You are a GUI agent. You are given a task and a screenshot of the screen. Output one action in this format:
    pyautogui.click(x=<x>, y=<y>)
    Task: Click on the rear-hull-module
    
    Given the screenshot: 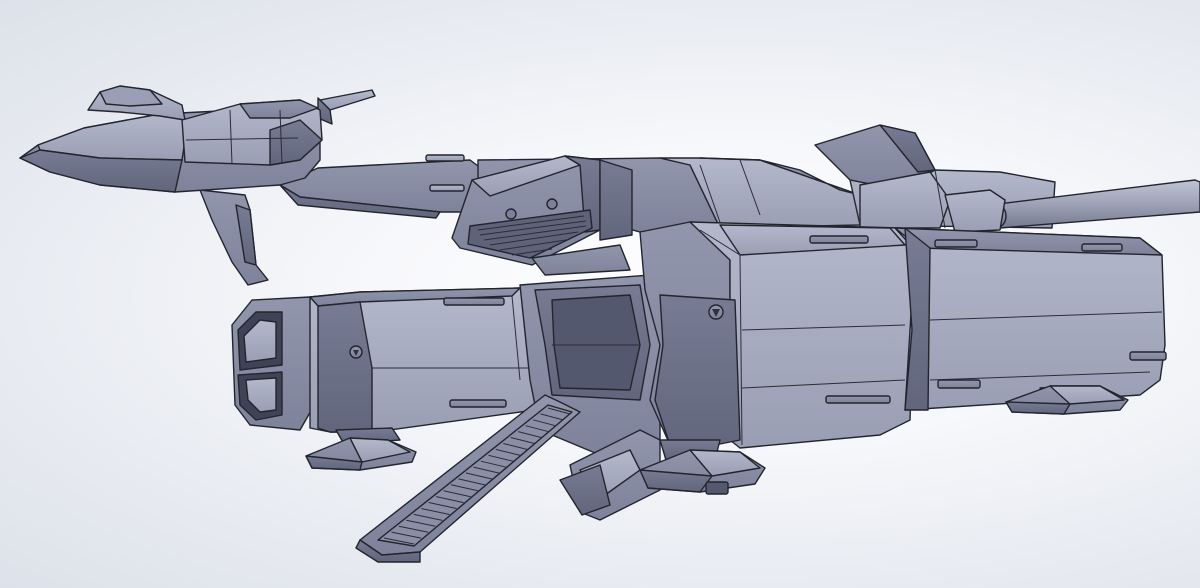 What is the action you would take?
    pyautogui.click(x=1030, y=319)
    